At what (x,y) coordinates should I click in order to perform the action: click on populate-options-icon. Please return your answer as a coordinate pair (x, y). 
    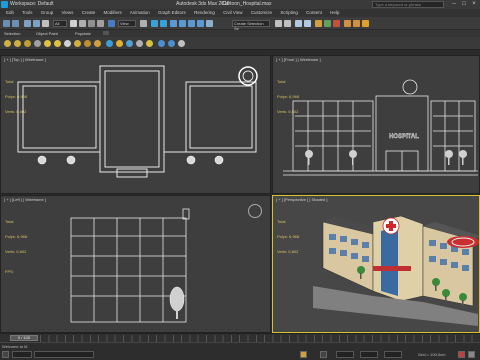
    Looking at the image, I should click on (149, 43).